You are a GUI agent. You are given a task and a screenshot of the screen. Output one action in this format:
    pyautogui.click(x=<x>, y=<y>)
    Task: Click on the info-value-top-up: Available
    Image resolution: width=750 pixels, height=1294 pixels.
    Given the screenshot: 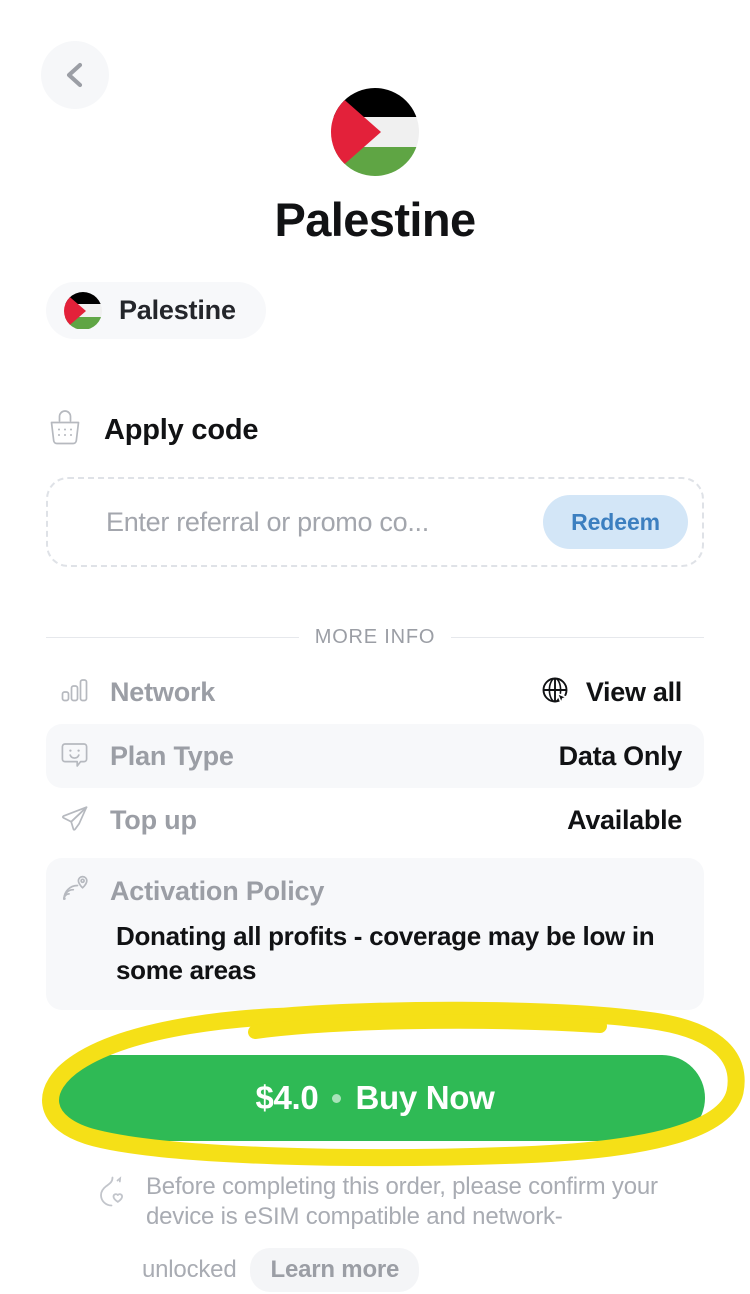 What is the action you would take?
    pyautogui.click(x=624, y=819)
    